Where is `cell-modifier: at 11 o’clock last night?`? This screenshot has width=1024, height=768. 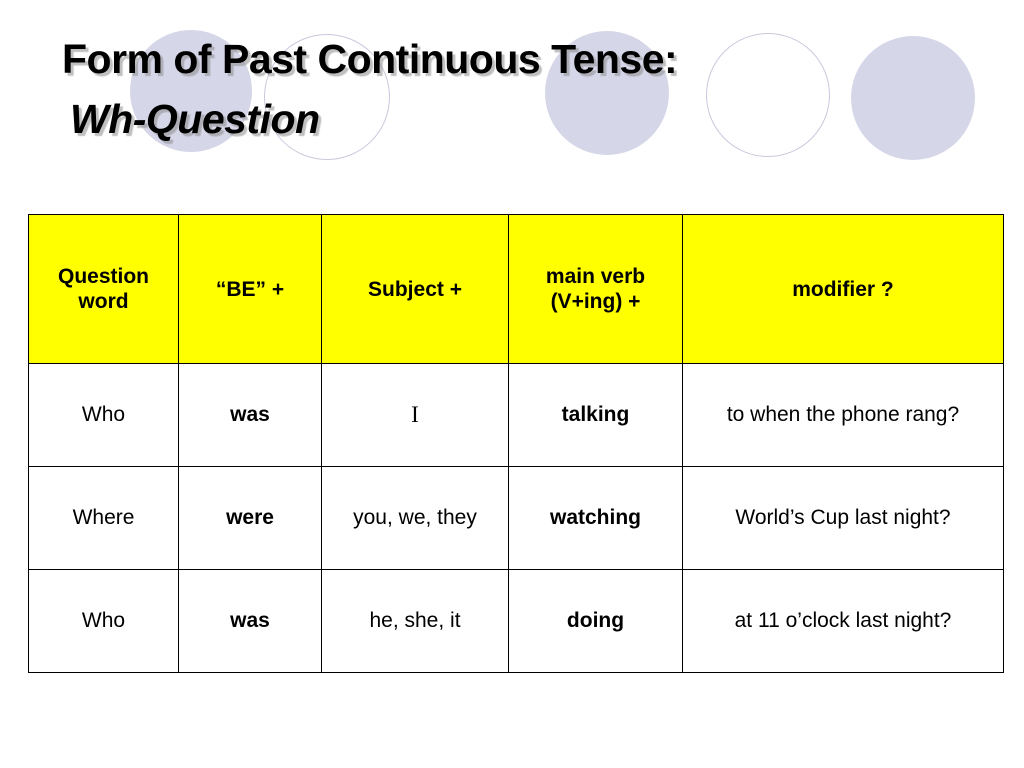
cell-modifier: at 11 o’clock last night? is located at coordinates (843, 621).